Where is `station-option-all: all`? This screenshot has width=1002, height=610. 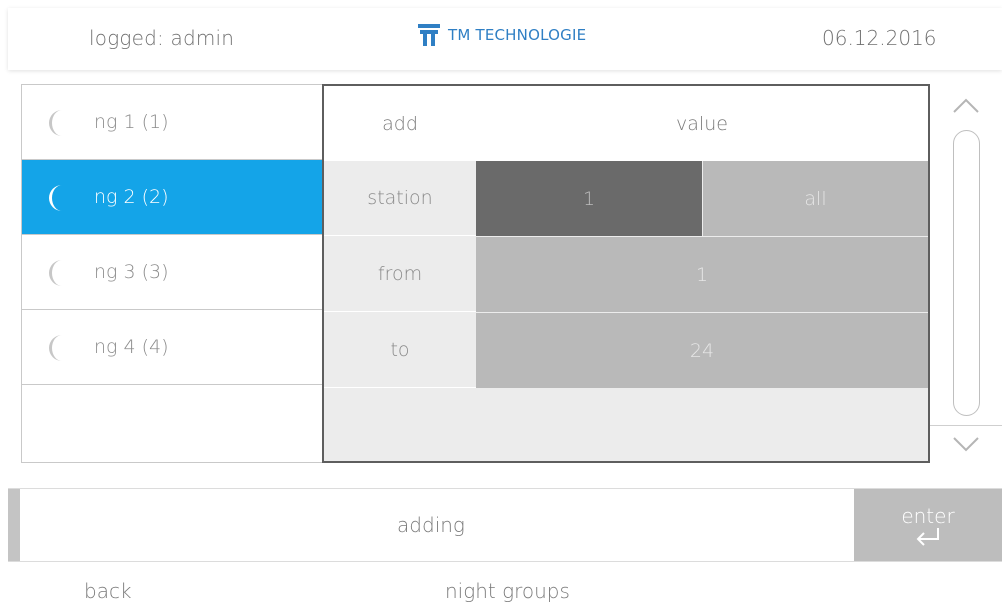 station-option-all: all is located at coordinates (815, 198).